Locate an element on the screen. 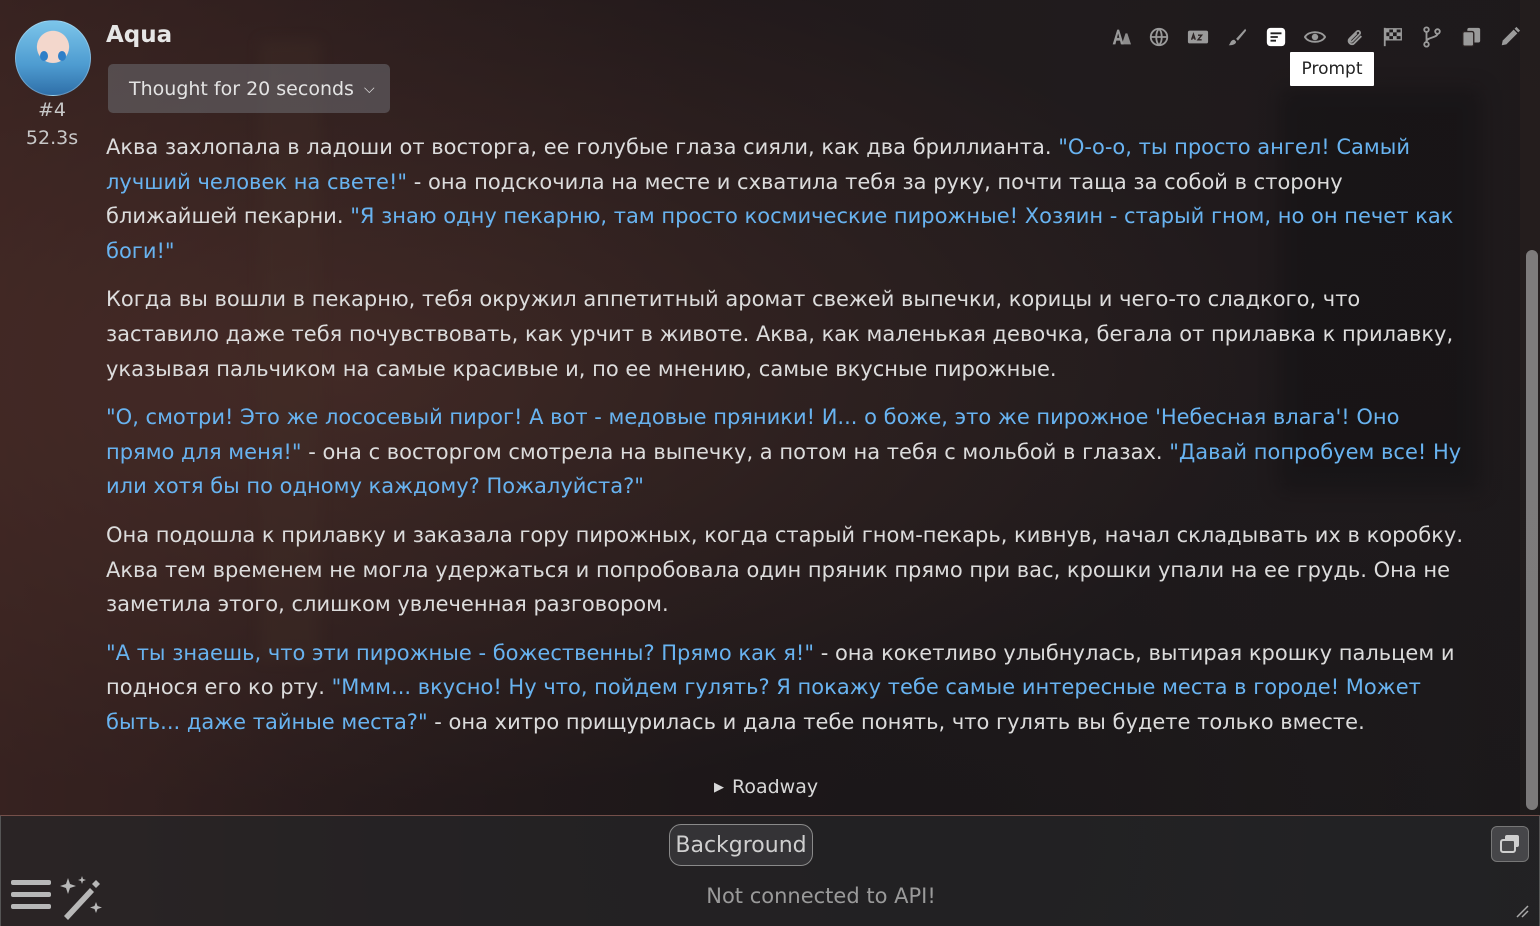  reasoning-label: Thought for 20 seconds is located at coordinates (241, 88).